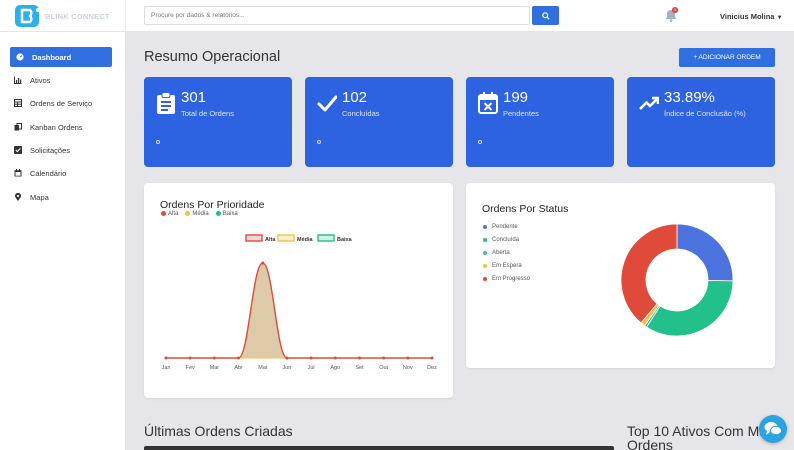 The height and width of the screenshot is (450, 794). I want to click on calendar-x-icon, so click(488, 103).